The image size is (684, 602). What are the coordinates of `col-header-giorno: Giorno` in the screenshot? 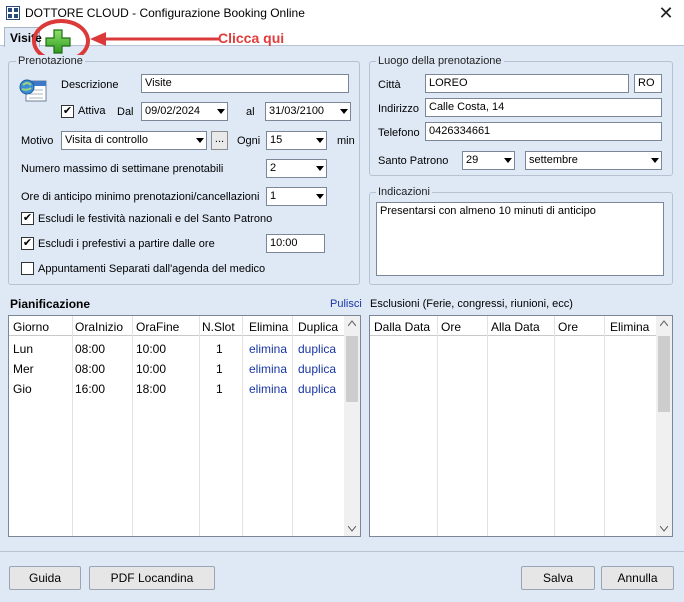 It's located at (31, 327).